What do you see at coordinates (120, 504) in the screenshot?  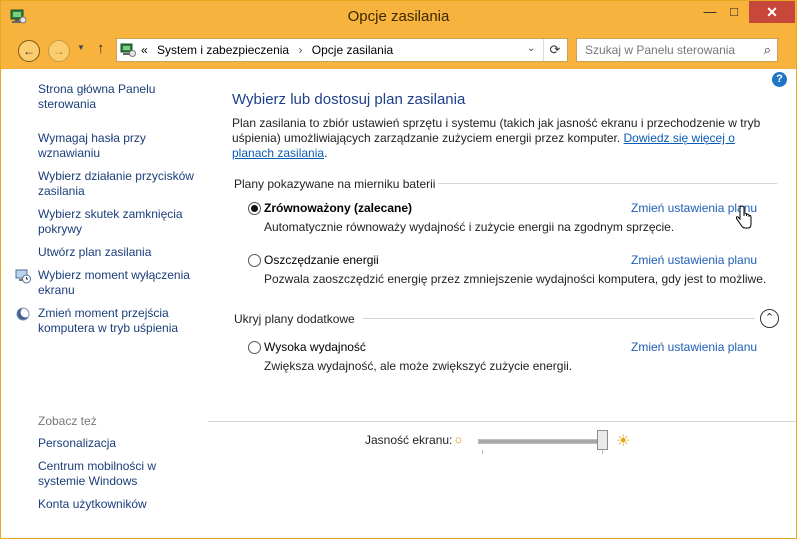 I see `sidebar-item-user-accounts: Konta użytkowników` at bounding box center [120, 504].